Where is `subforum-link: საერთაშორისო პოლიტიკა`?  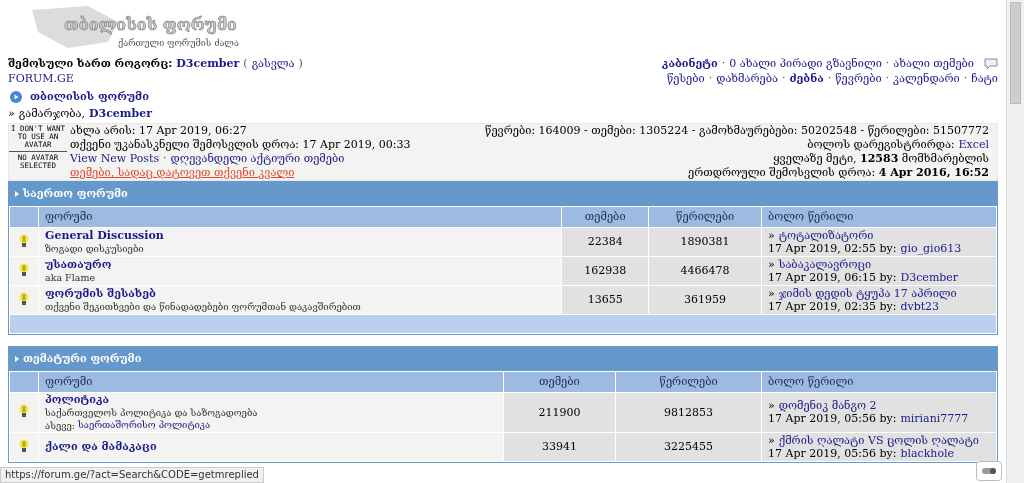 subforum-link: საერთაშორისო პოლიტიკა is located at coordinates (144, 425).